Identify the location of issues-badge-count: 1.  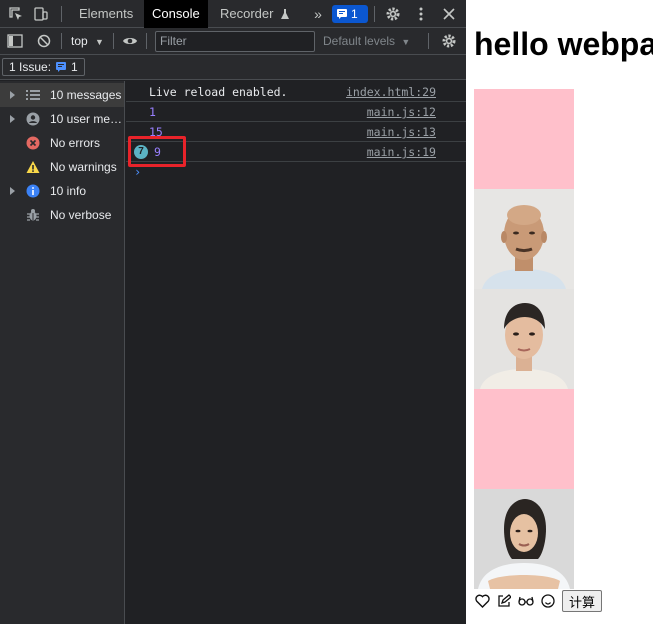
(354, 14).